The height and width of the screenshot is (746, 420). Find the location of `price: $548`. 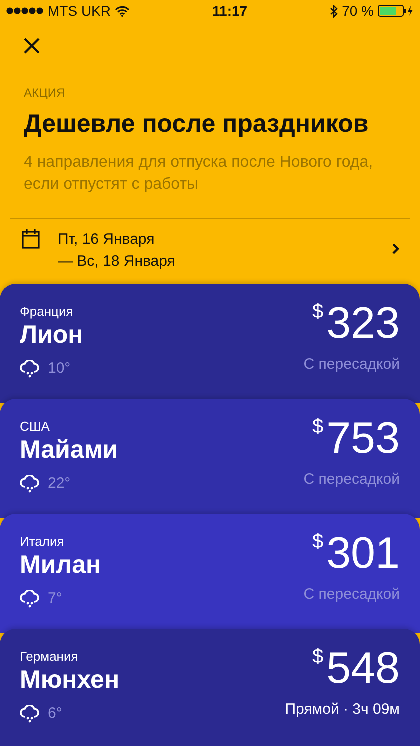

price: $548 is located at coordinates (356, 668).